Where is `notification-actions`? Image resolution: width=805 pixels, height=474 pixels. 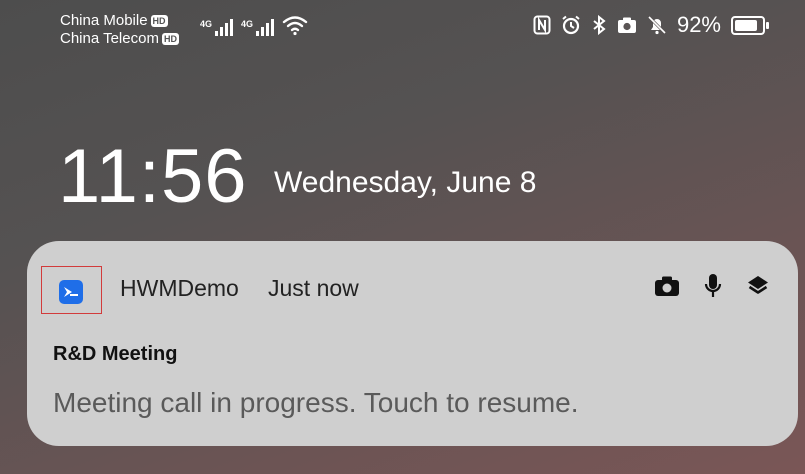
notification-actions is located at coordinates (712, 286).